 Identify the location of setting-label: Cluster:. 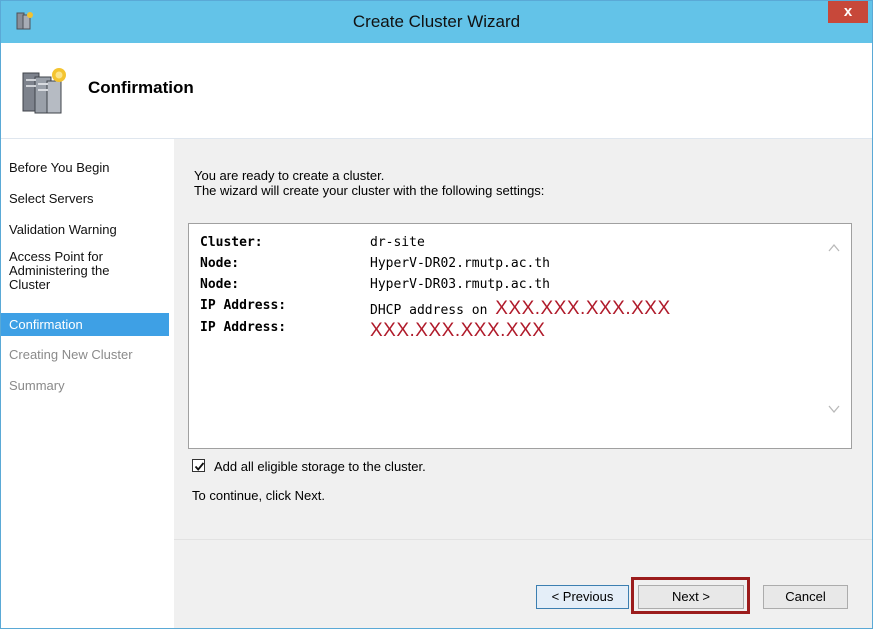
(231, 242).